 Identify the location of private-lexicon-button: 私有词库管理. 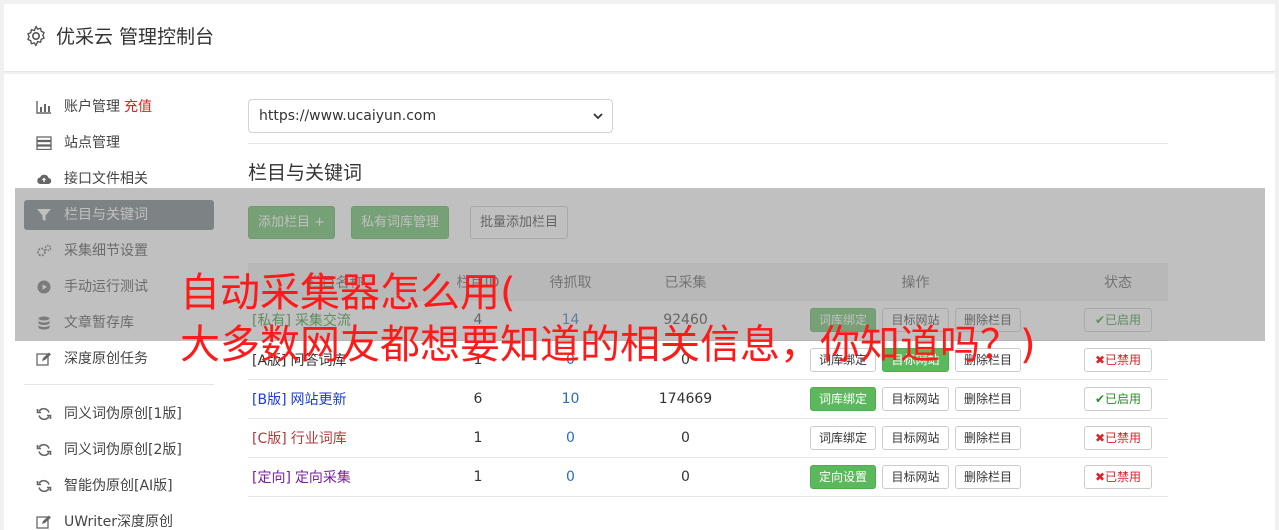
(400, 222).